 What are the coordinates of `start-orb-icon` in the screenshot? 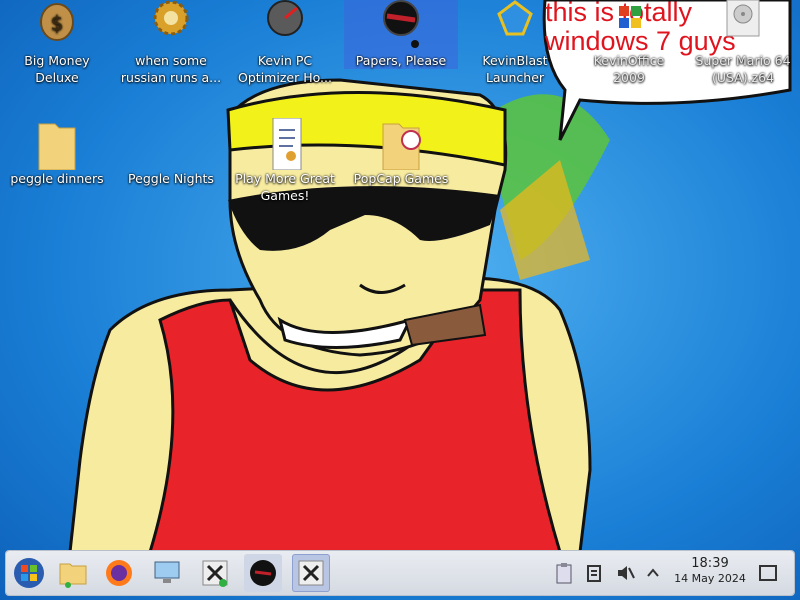 It's located at (29, 573).